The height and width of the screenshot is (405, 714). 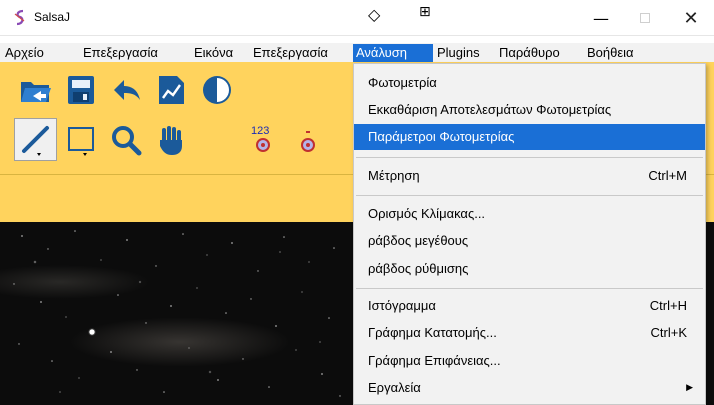 I want to click on photometry-tool-button, so click(x=307, y=139).